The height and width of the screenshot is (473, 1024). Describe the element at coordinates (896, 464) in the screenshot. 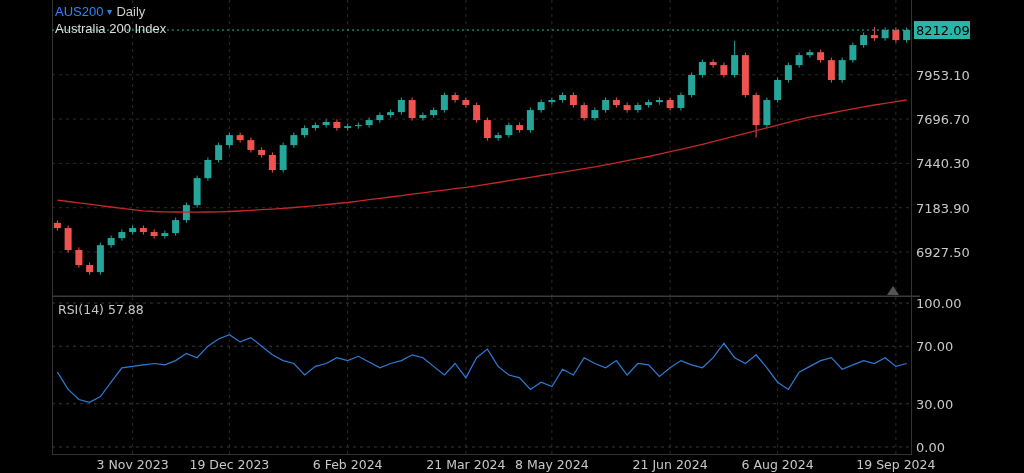

I see `date-axis-label: 19 Sep 2024` at that location.